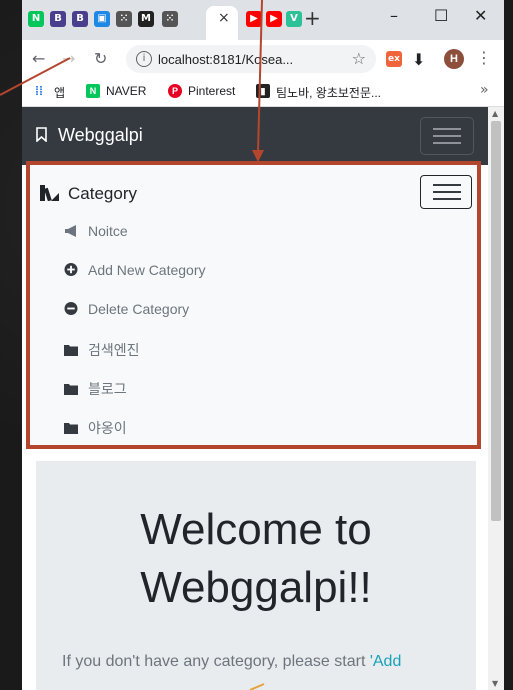 The width and height of the screenshot is (513, 690). What do you see at coordinates (255, 136) in the screenshot?
I see `site-navbar: Webggalpi` at bounding box center [255, 136].